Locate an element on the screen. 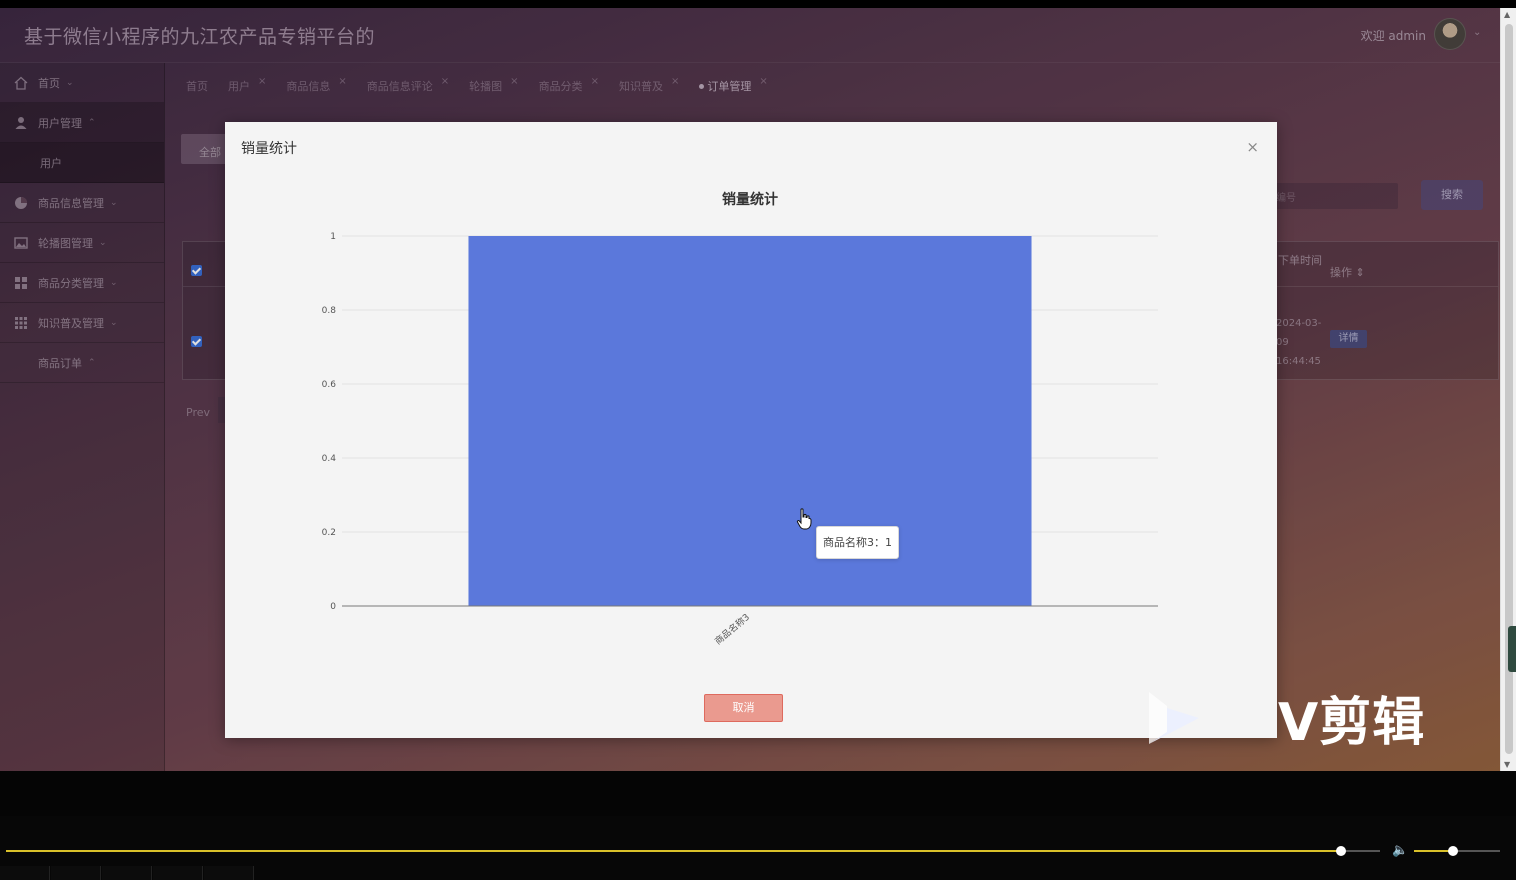 This screenshot has height=880, width=1516. y-tick-label: 0.2 is located at coordinates (329, 533).